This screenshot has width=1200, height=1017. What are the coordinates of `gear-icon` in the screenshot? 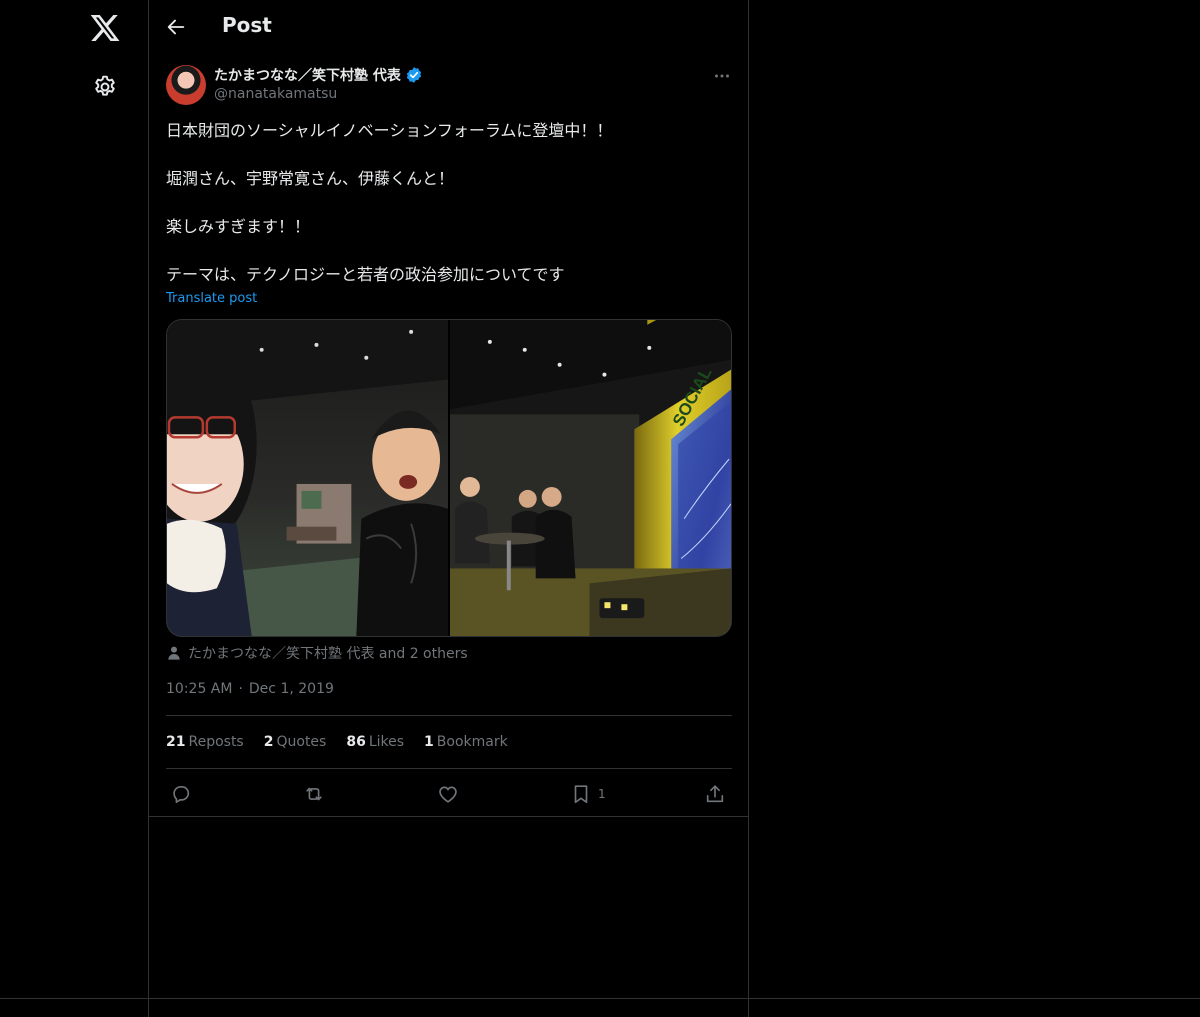 It's located at (105, 87).